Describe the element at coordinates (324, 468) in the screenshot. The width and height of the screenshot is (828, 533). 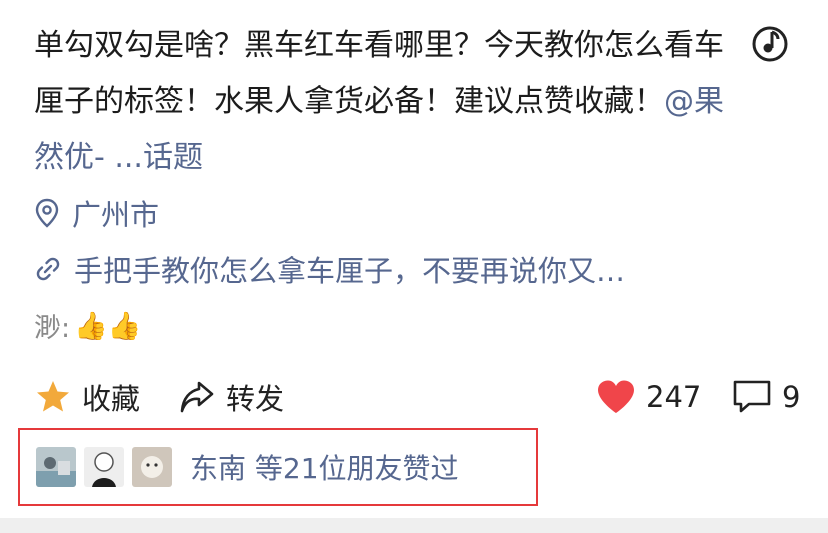
I see `liked-by-text: 东南 等21位朋友赞过` at that location.